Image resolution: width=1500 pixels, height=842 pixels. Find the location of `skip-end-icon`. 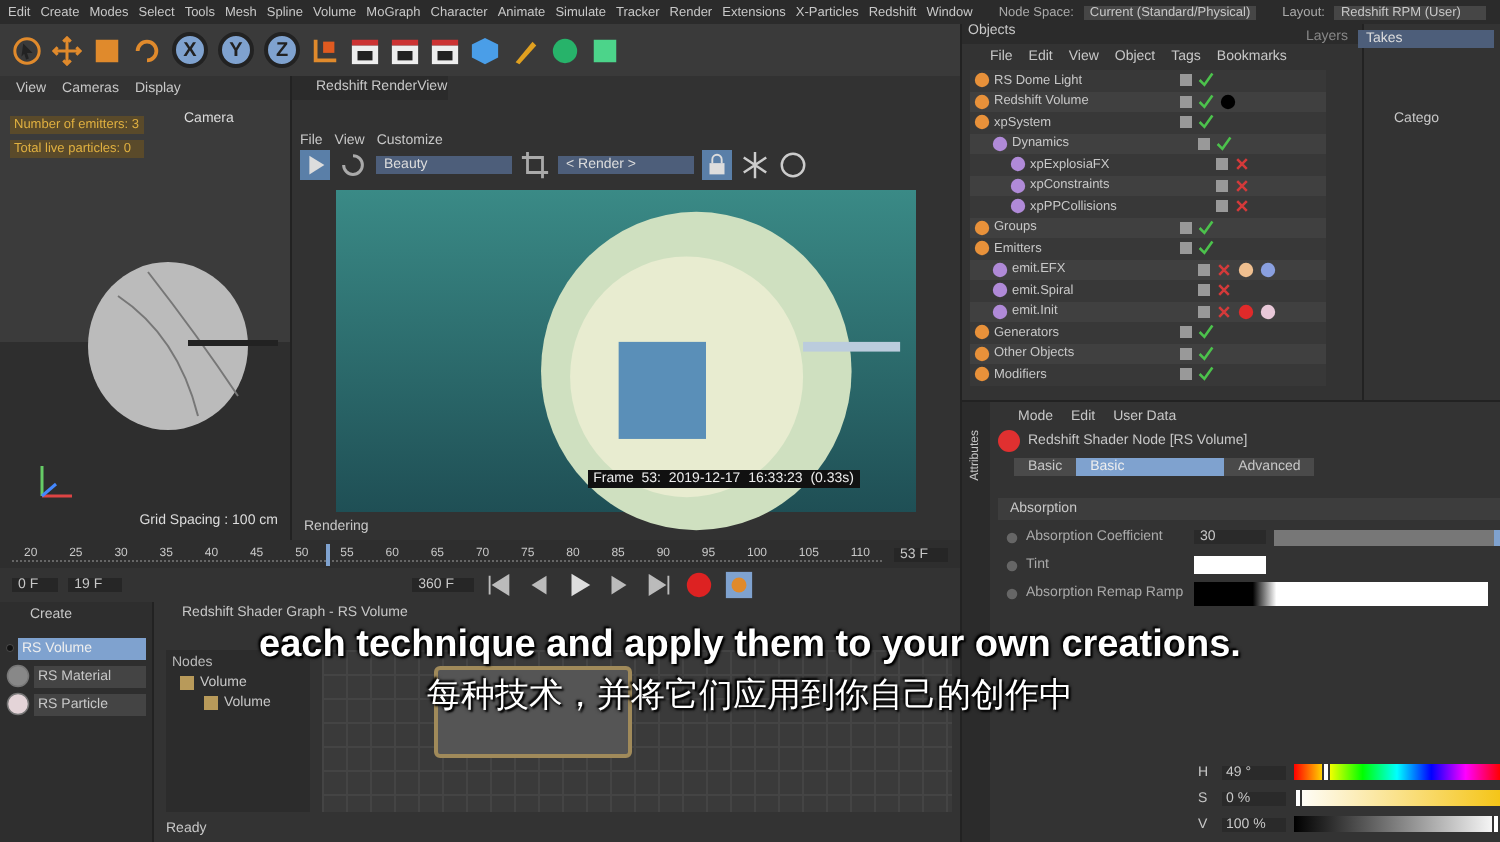

skip-end-icon is located at coordinates (659, 585).